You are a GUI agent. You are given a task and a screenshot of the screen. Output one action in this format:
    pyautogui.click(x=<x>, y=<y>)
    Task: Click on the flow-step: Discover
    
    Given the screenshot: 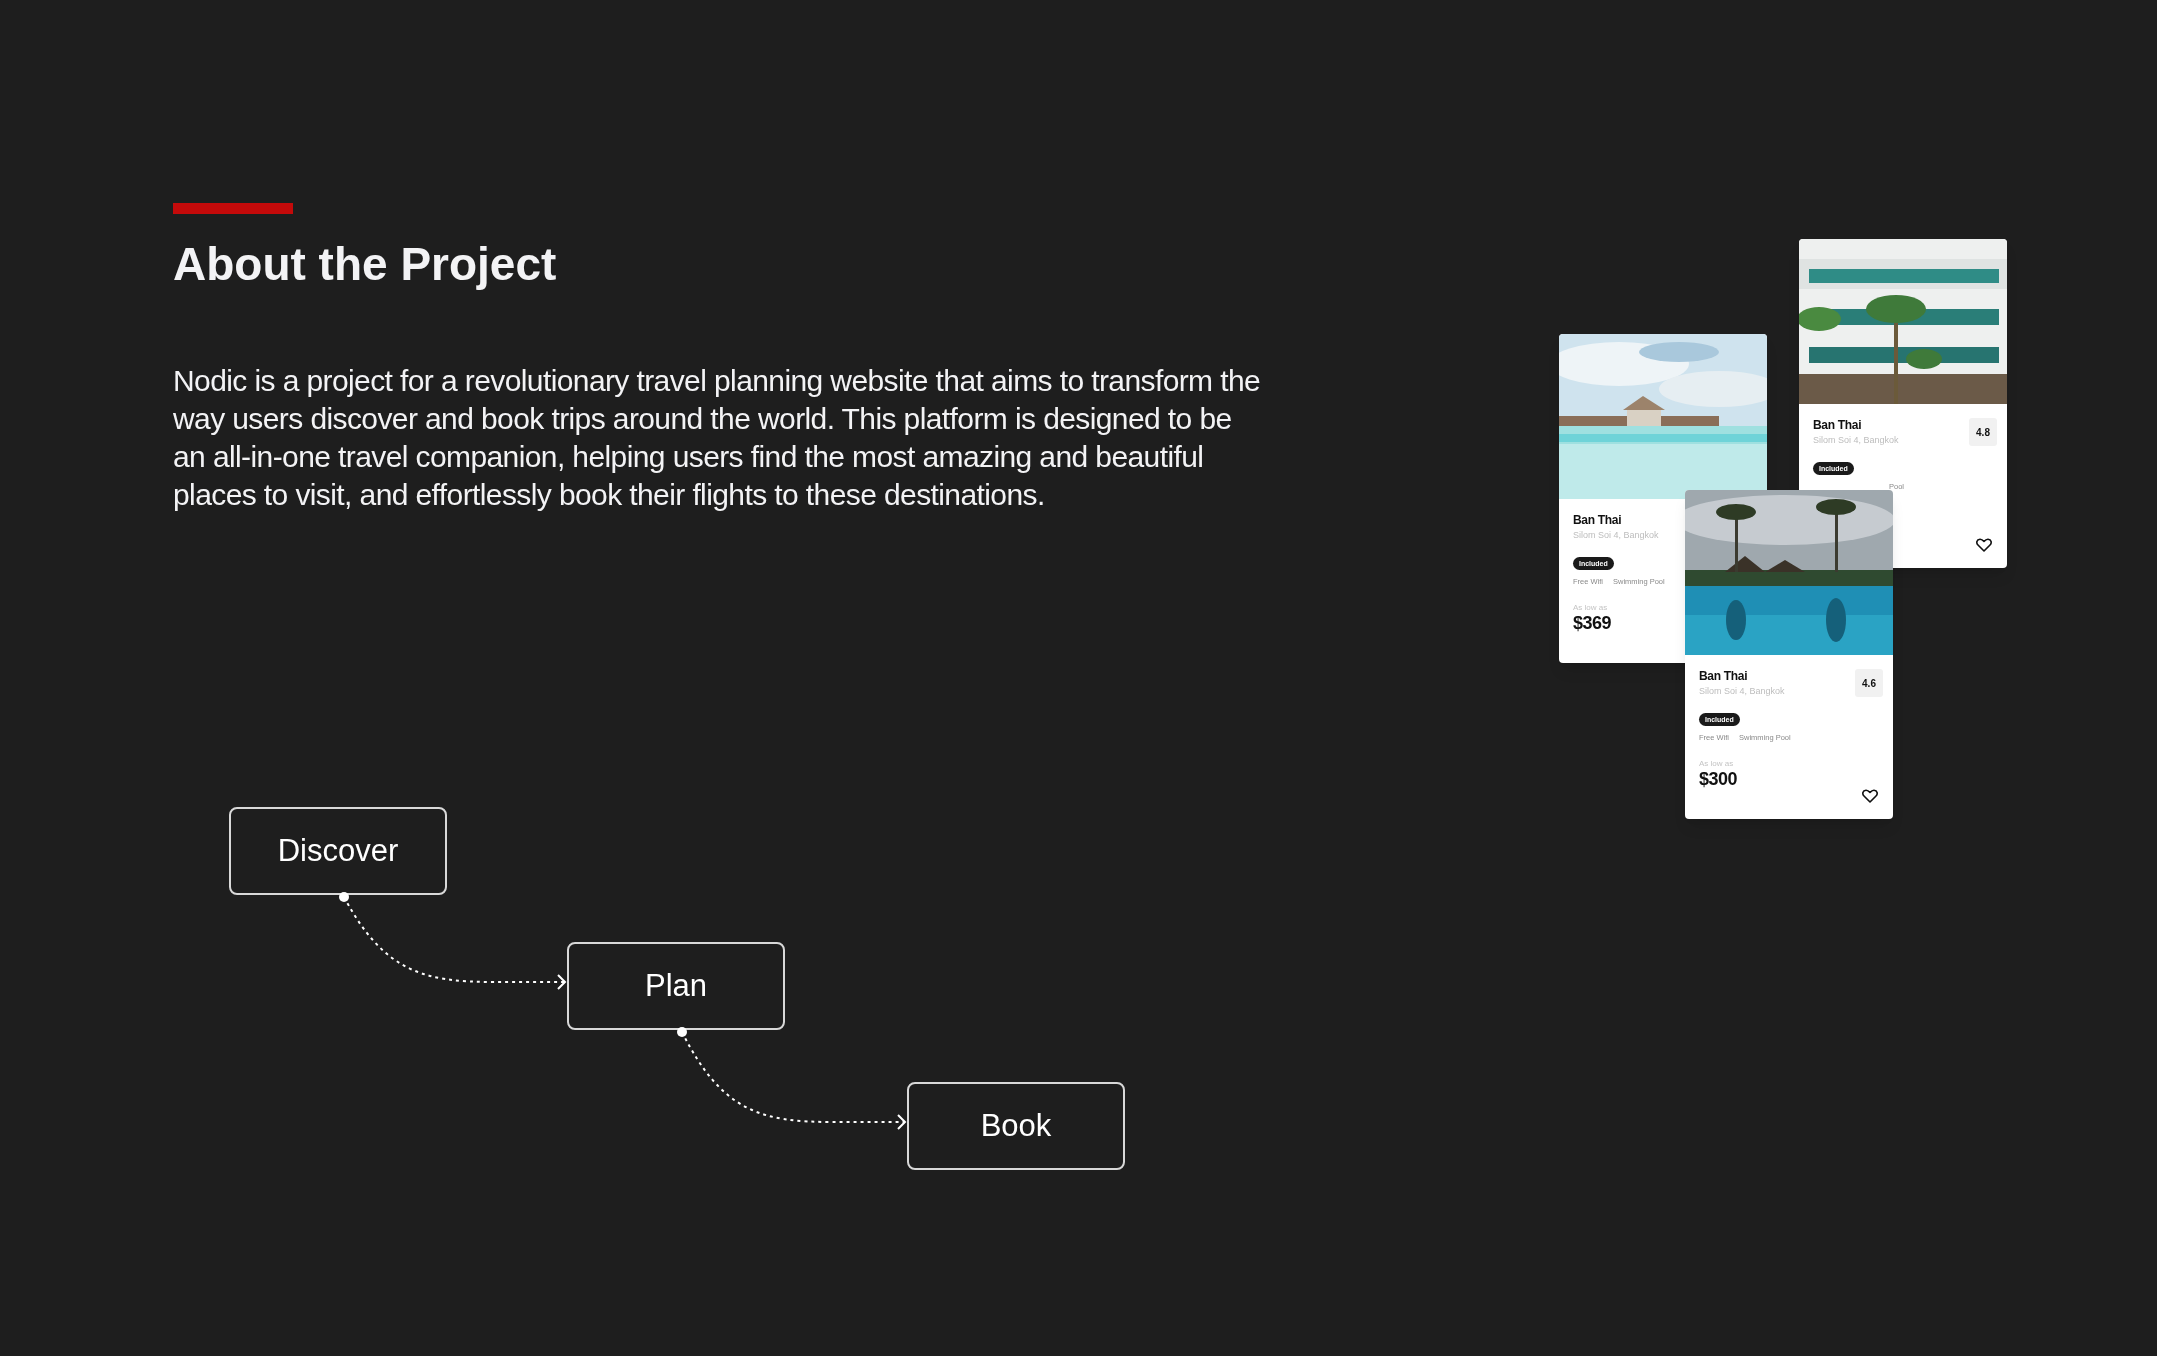 What is the action you would take?
    pyautogui.click(x=338, y=851)
    